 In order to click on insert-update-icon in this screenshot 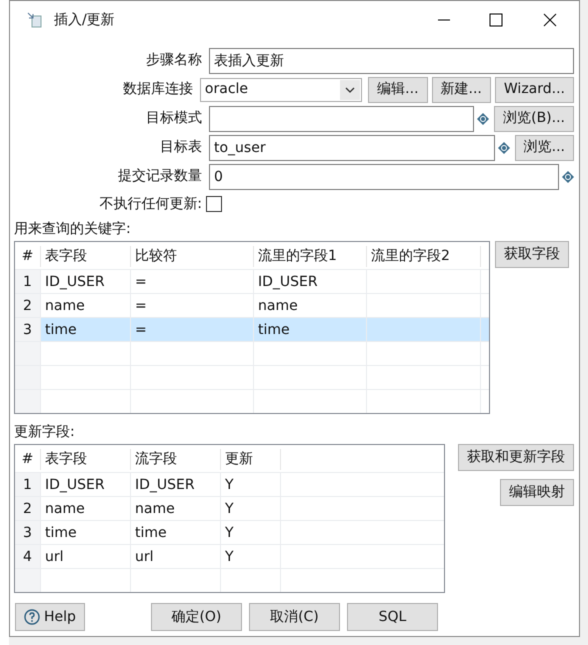, I will do `click(35, 20)`.